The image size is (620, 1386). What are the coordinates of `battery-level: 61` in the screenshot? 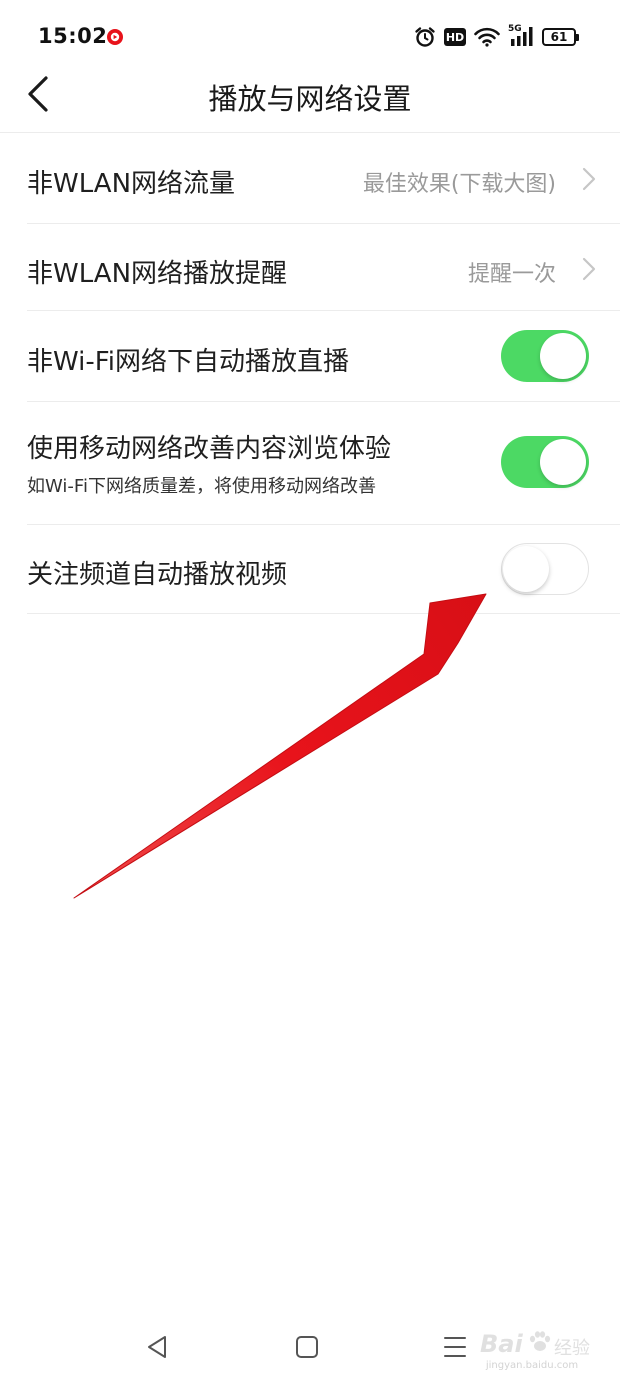 It's located at (559, 37).